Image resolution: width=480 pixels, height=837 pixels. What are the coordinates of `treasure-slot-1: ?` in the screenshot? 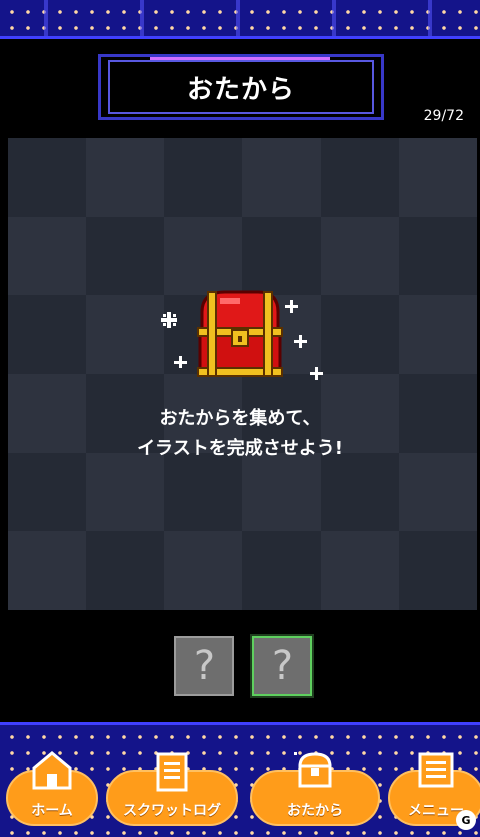 It's located at (204, 666).